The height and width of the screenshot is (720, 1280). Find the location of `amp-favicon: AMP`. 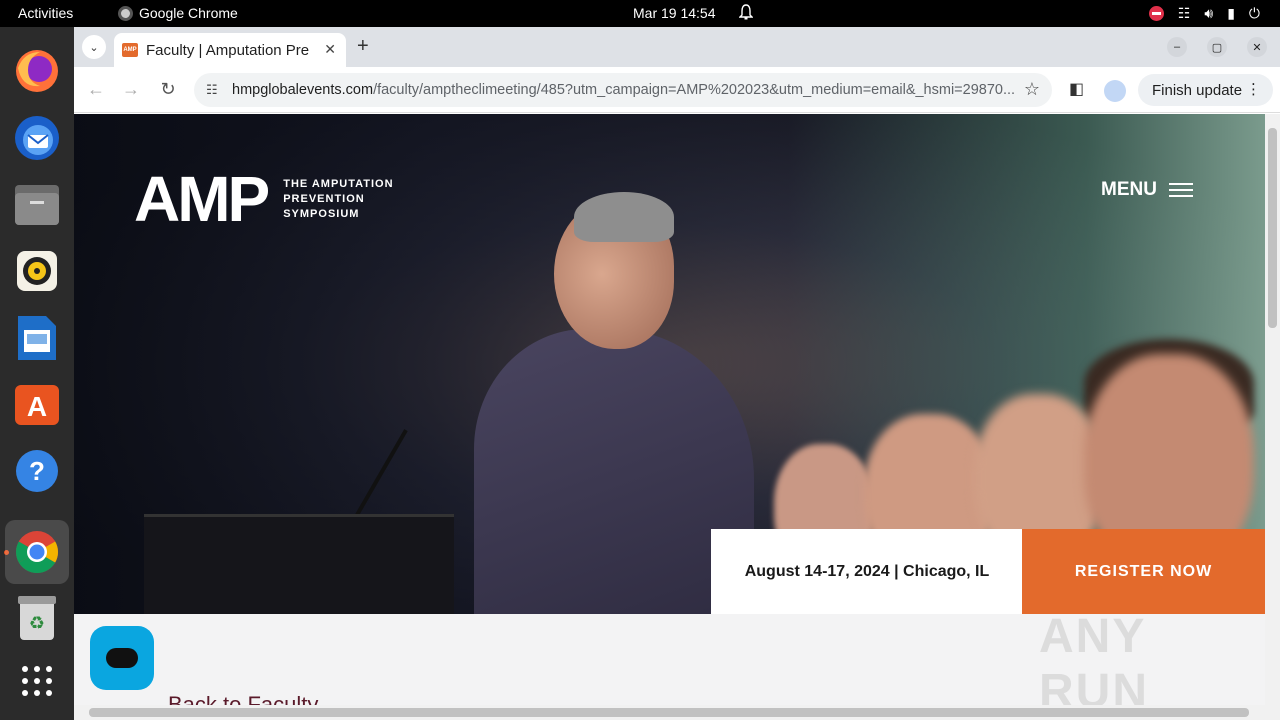

amp-favicon: AMP is located at coordinates (130, 50).